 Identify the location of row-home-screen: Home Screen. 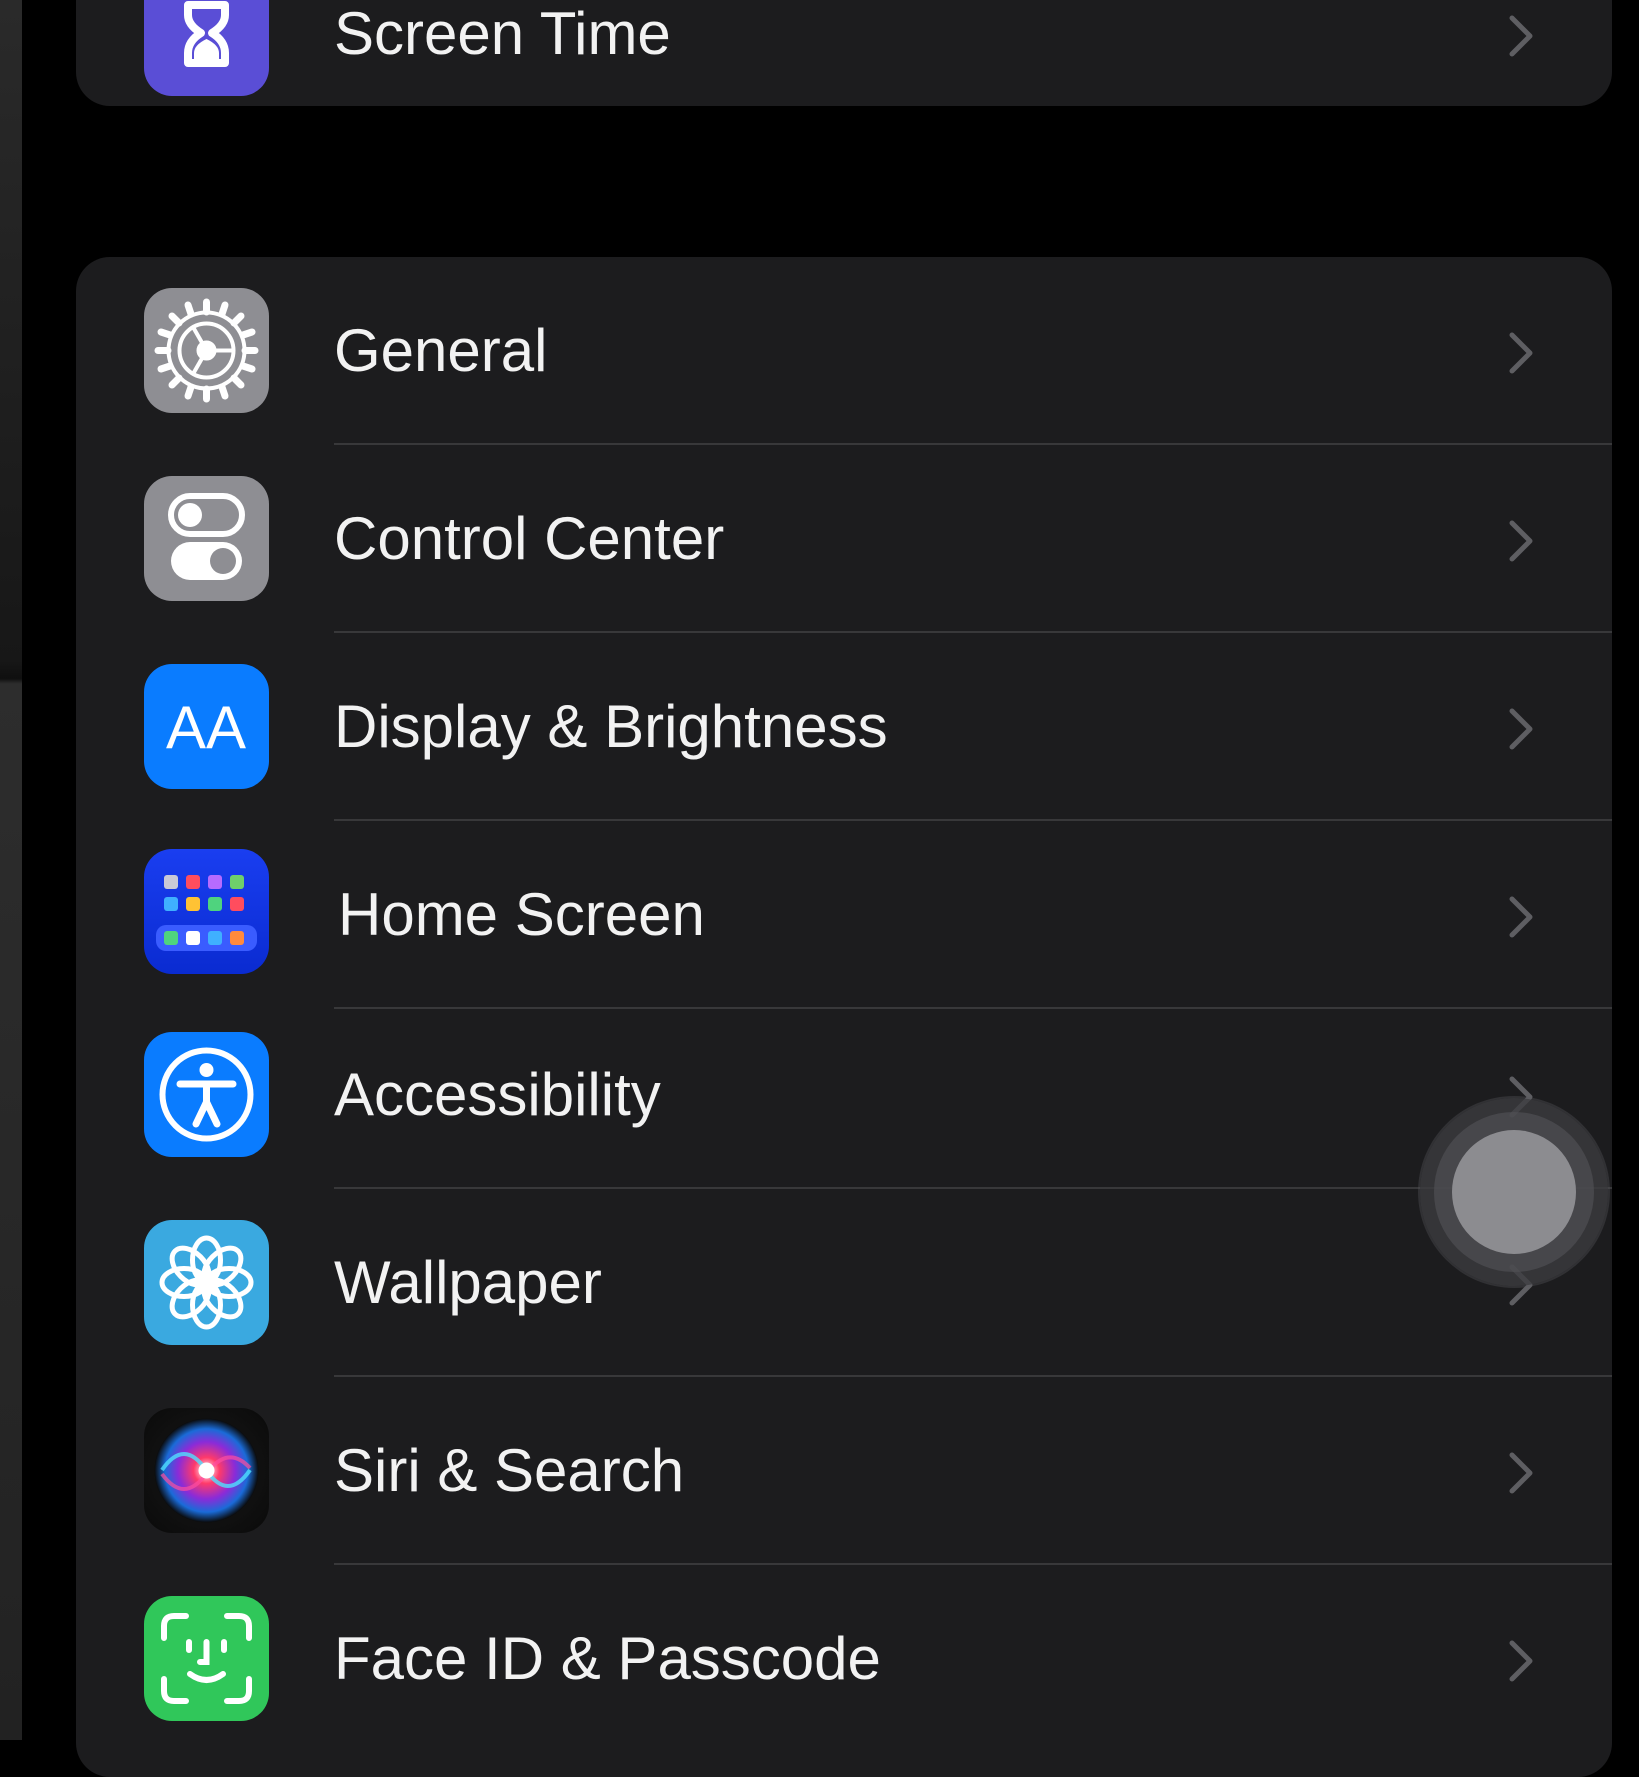
(844, 915).